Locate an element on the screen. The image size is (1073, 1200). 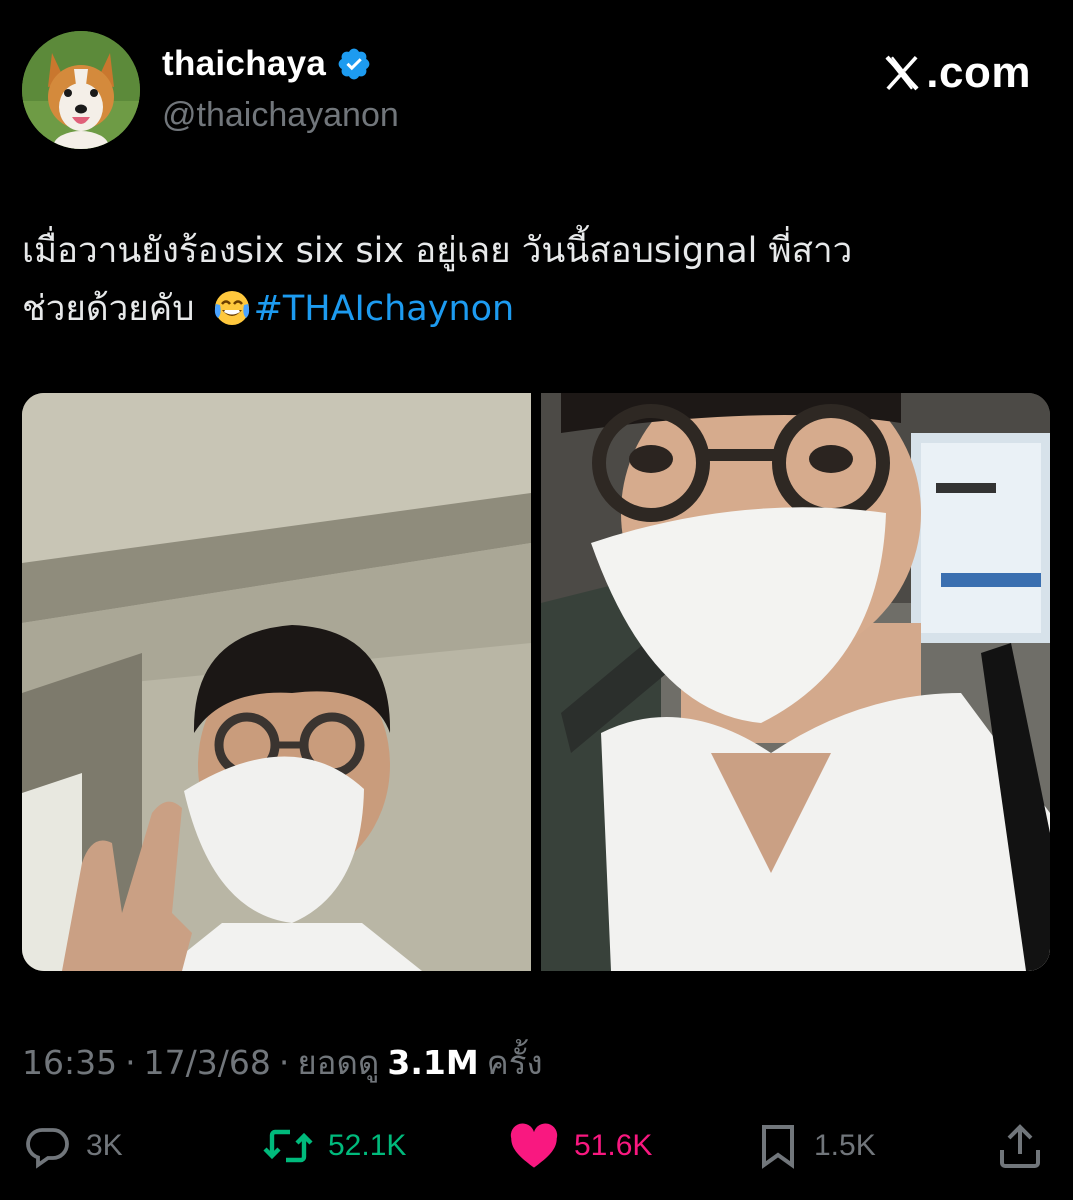
tweet-time: 16:35 is located at coordinates (69, 1062).